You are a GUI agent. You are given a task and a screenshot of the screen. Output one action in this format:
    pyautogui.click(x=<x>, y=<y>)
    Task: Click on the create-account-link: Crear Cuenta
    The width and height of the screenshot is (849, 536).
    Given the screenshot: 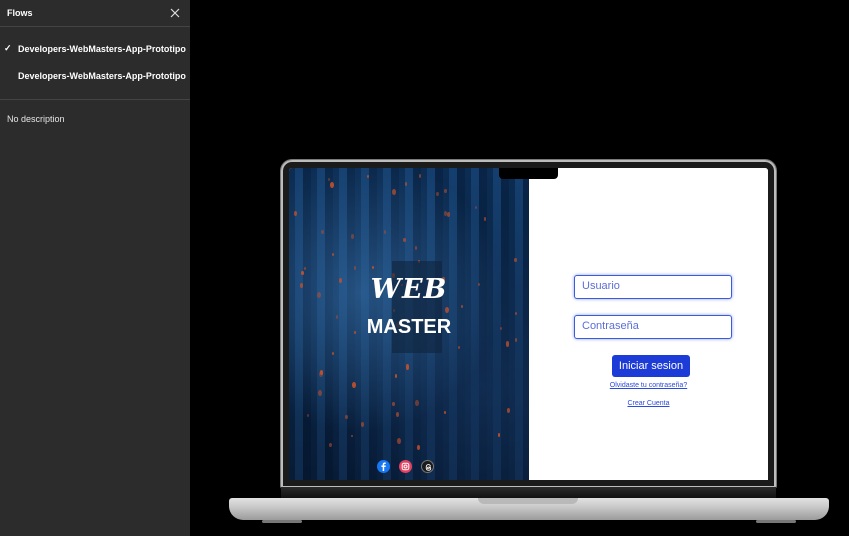 What is the action you would take?
    pyautogui.click(x=648, y=403)
    